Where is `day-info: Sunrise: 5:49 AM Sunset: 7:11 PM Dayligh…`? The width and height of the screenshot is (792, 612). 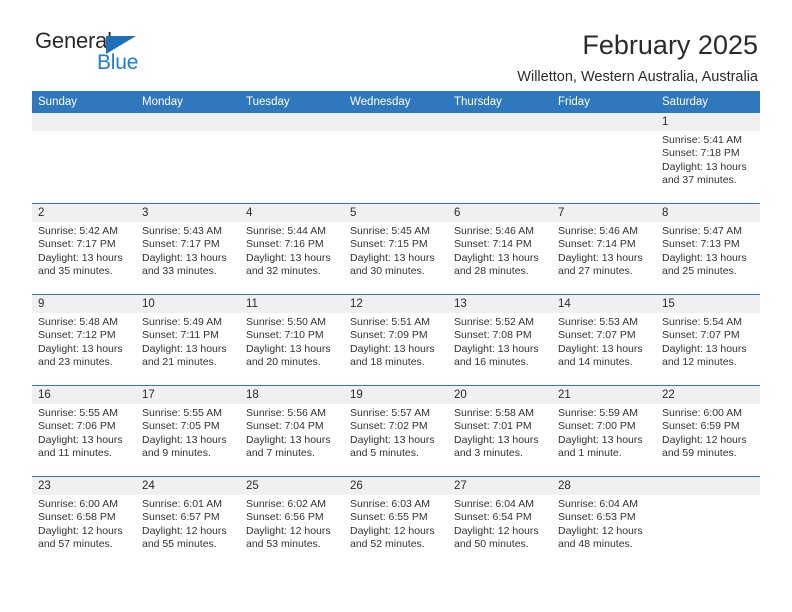
day-info: Sunrise: 5:49 AM Sunset: 7:11 PM Dayligh… is located at coordinates (188, 341).